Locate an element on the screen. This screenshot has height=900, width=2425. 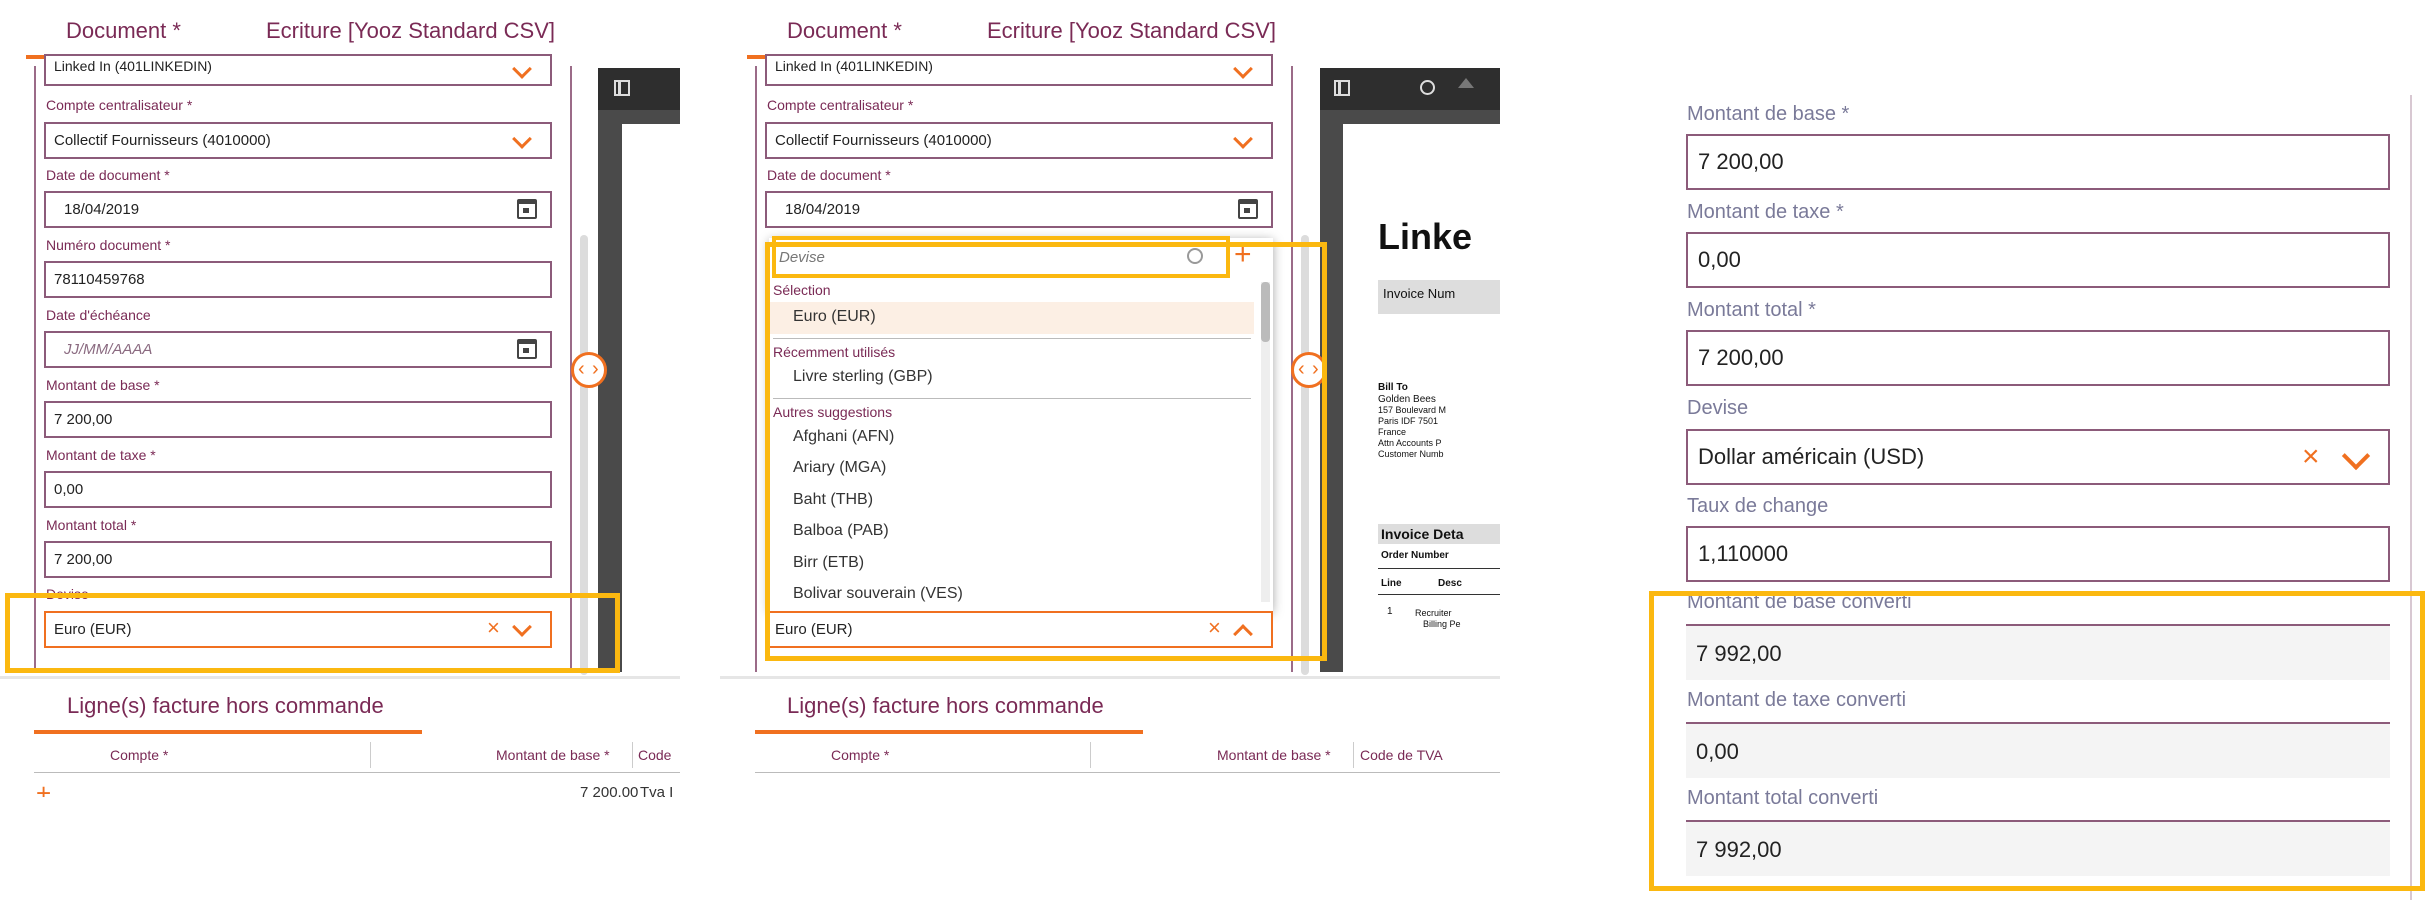
date-echeance-field: JJ/MM/AAAA is located at coordinates (298, 349).